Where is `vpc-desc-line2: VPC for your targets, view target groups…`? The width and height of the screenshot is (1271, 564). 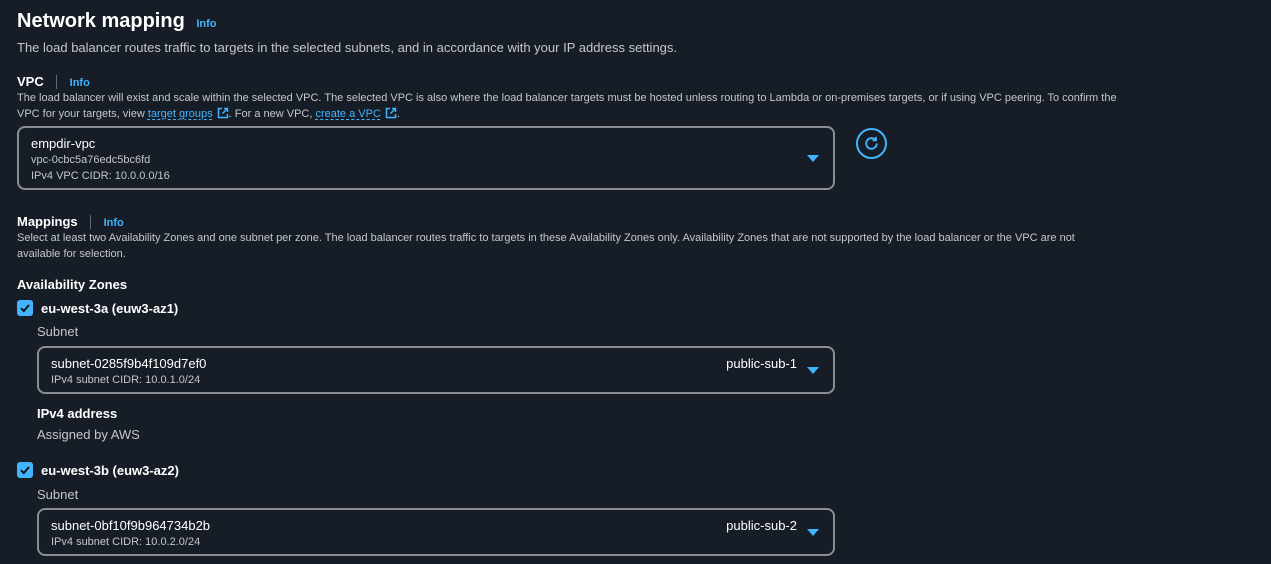 vpc-desc-line2: VPC for your targets, view target groups… is located at coordinates (639, 115).